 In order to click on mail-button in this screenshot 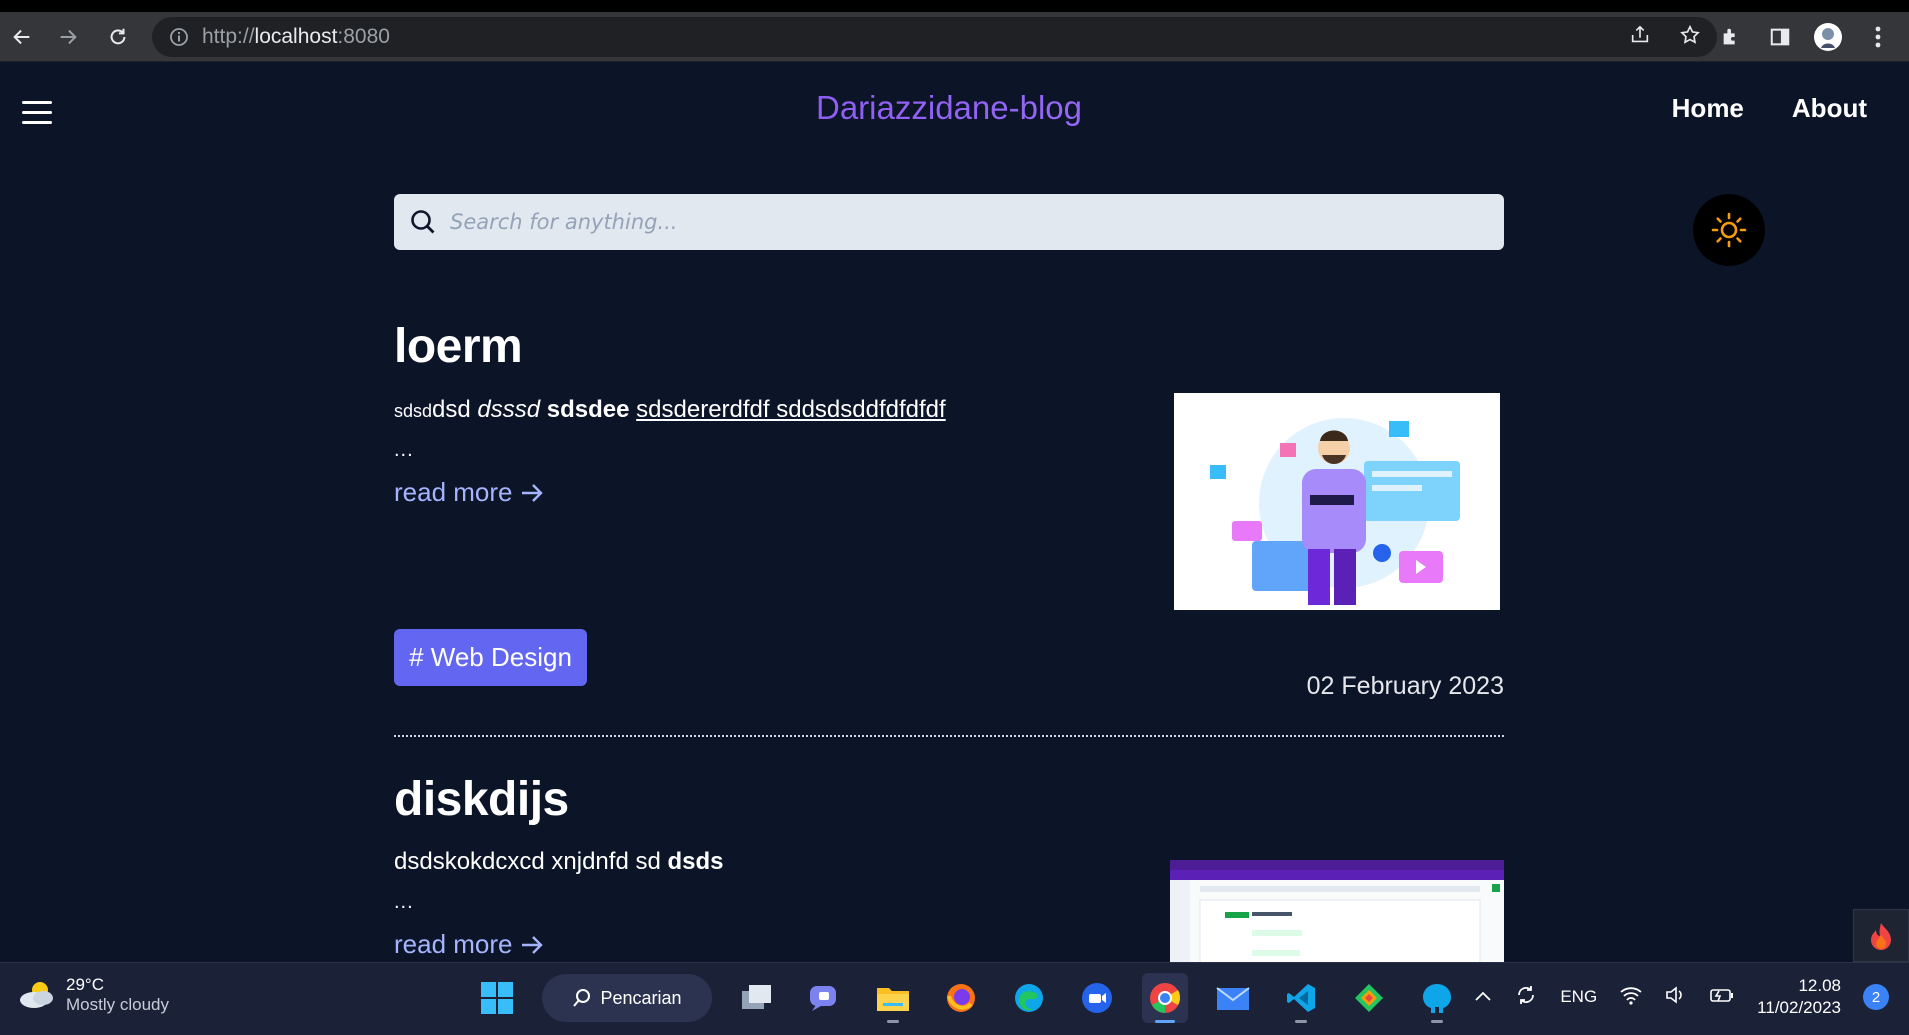, I will do `click(1233, 998)`.